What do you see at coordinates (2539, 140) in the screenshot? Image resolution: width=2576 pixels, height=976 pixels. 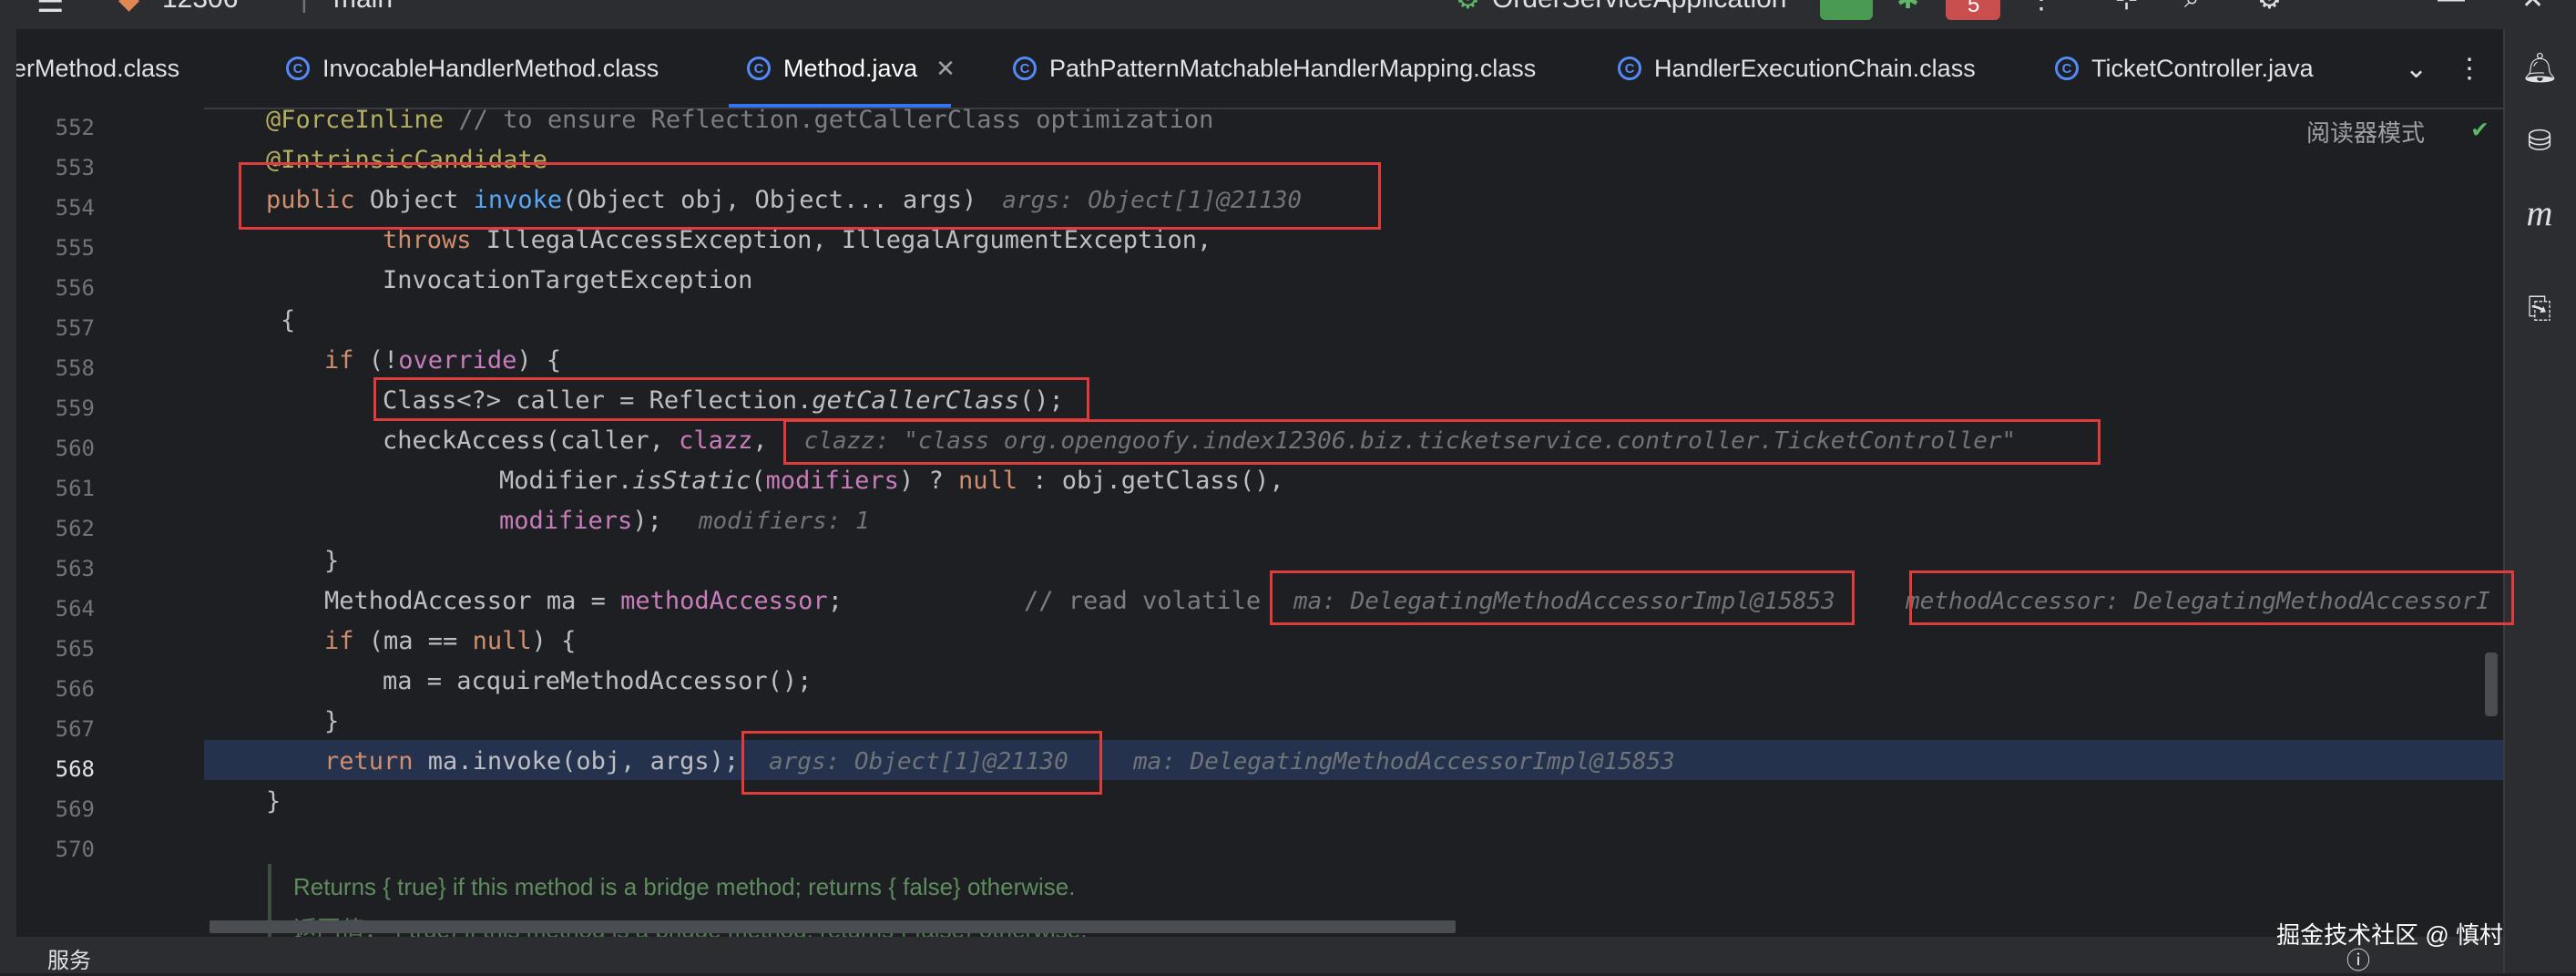 I see `database-icon: ⛁` at bounding box center [2539, 140].